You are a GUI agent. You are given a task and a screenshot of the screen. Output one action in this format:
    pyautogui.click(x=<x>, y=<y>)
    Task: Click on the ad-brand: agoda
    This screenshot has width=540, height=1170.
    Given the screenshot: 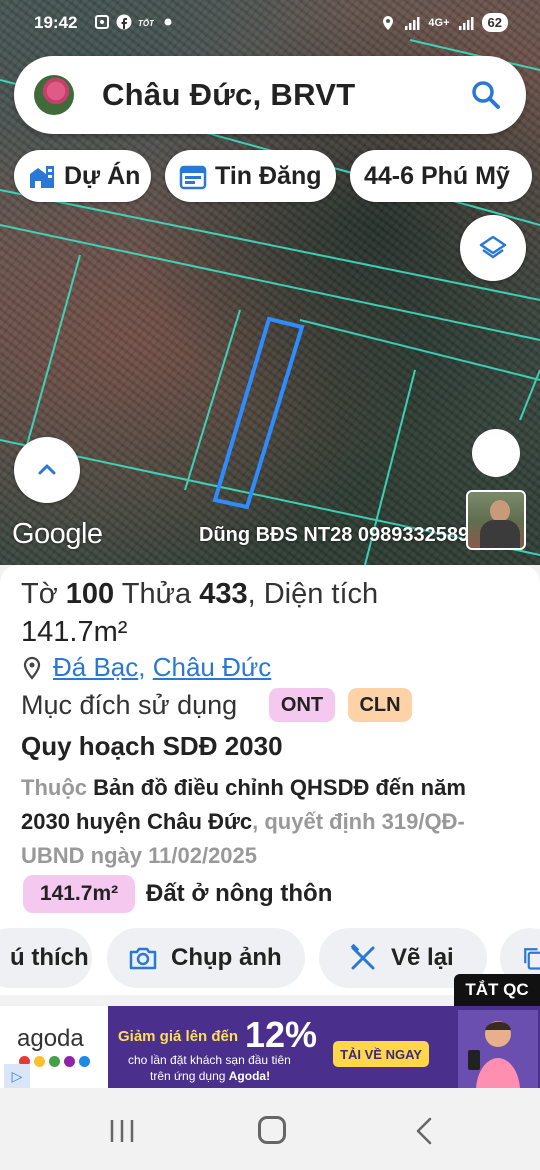 What is the action you would take?
    pyautogui.click(x=50, y=1038)
    